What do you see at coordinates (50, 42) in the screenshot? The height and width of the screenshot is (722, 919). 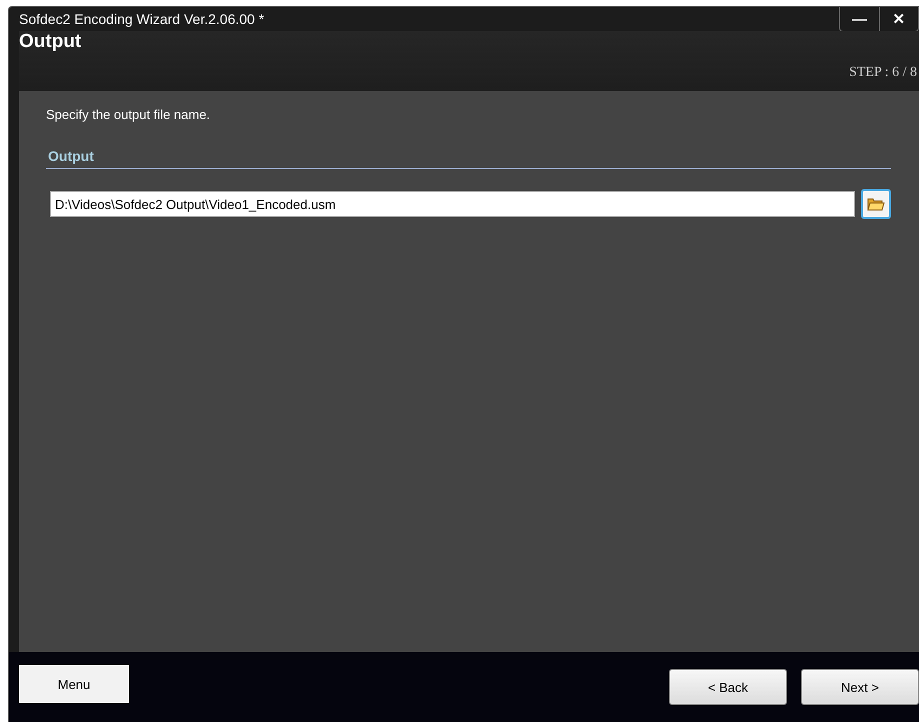 I see `page-title: Output` at bounding box center [50, 42].